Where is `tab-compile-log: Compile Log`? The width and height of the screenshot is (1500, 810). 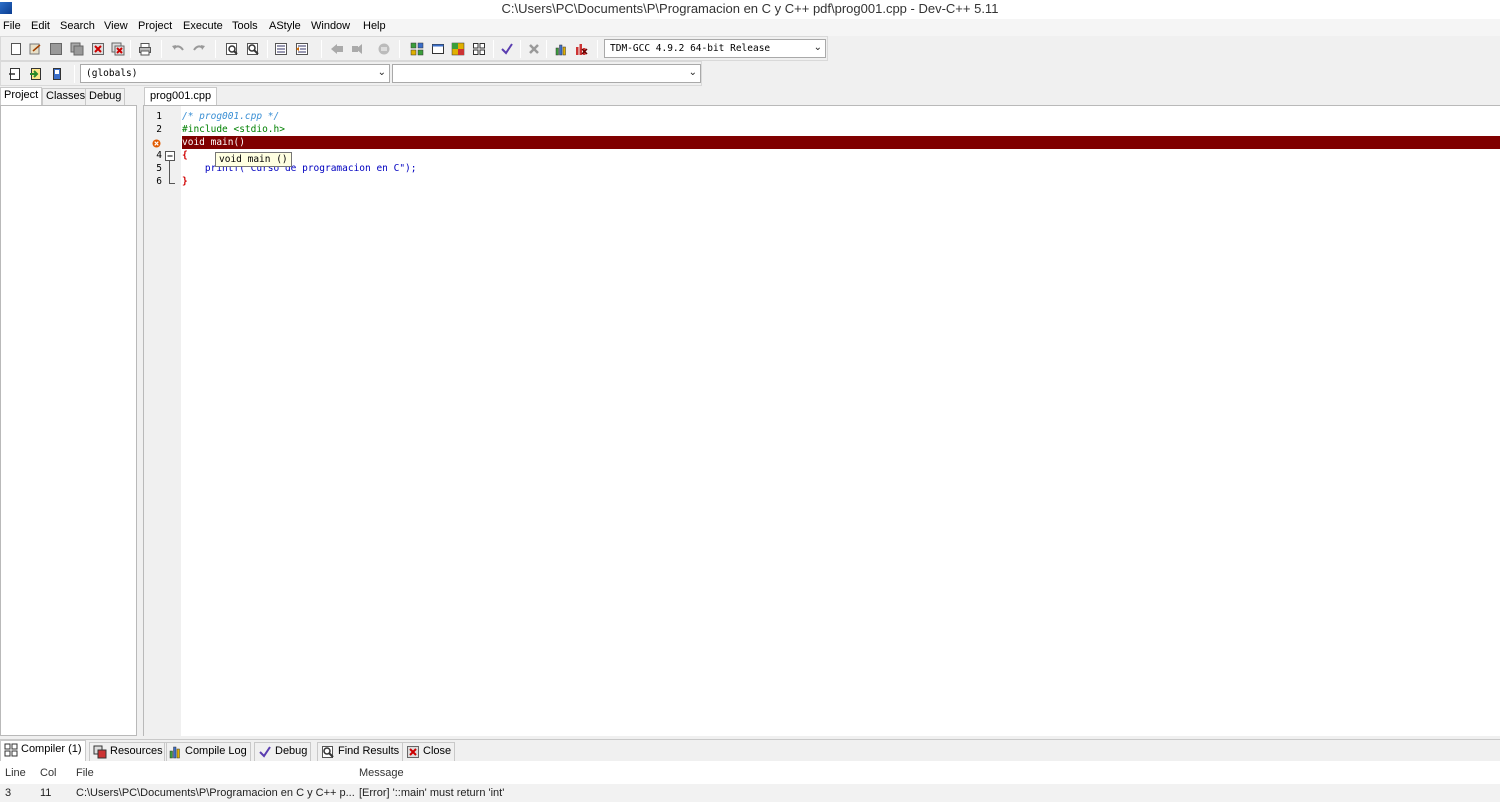 tab-compile-log: Compile Log is located at coordinates (207, 751).